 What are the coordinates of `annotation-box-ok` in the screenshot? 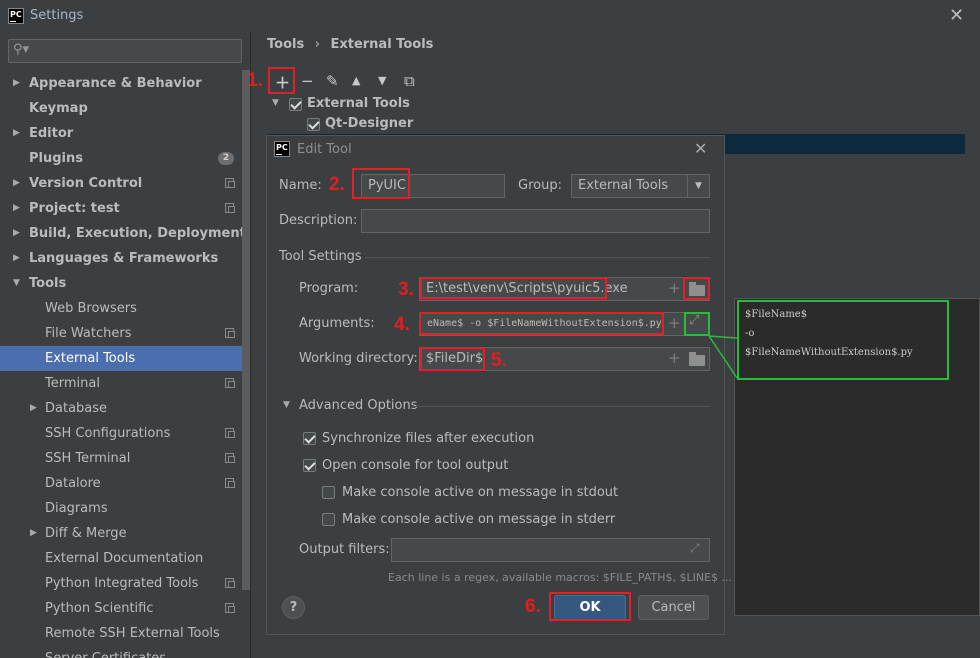 It's located at (590, 606).